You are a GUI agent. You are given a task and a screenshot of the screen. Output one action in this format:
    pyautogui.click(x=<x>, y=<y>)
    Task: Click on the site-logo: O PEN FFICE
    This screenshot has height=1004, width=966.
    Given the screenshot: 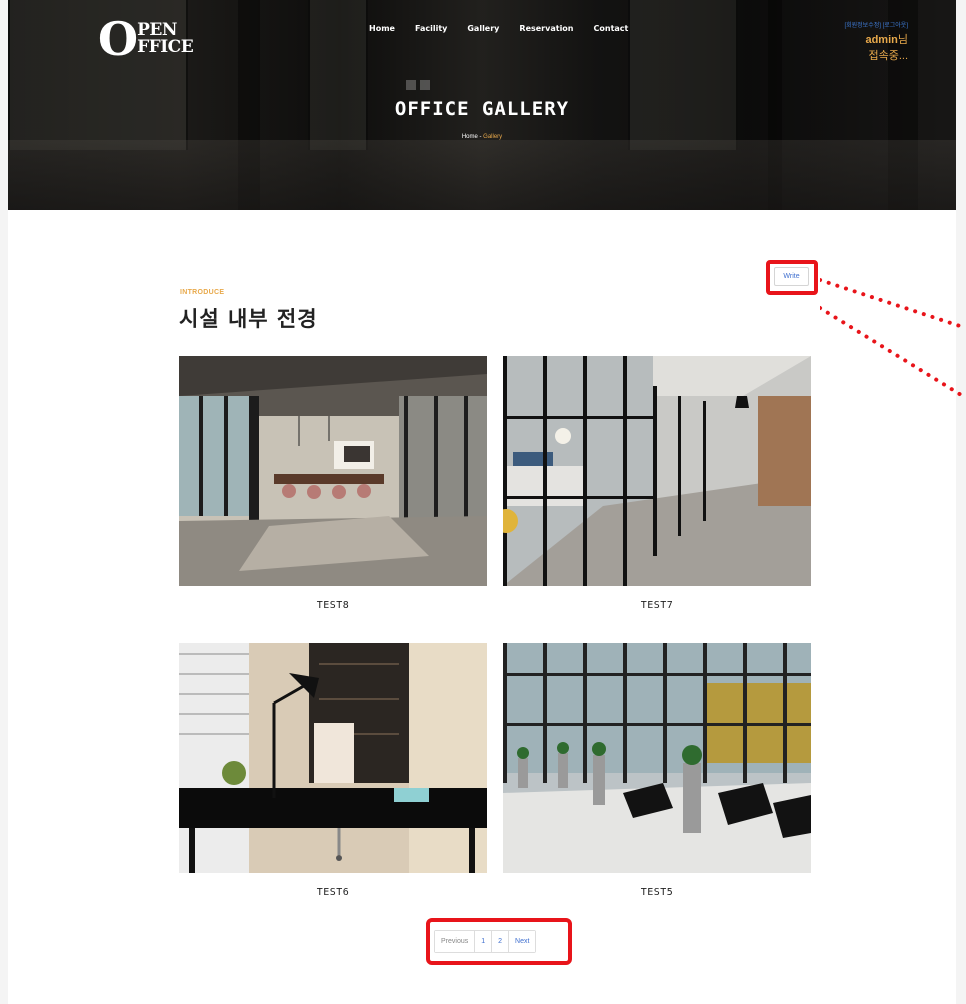 What is the action you would take?
    pyautogui.click(x=146, y=39)
    